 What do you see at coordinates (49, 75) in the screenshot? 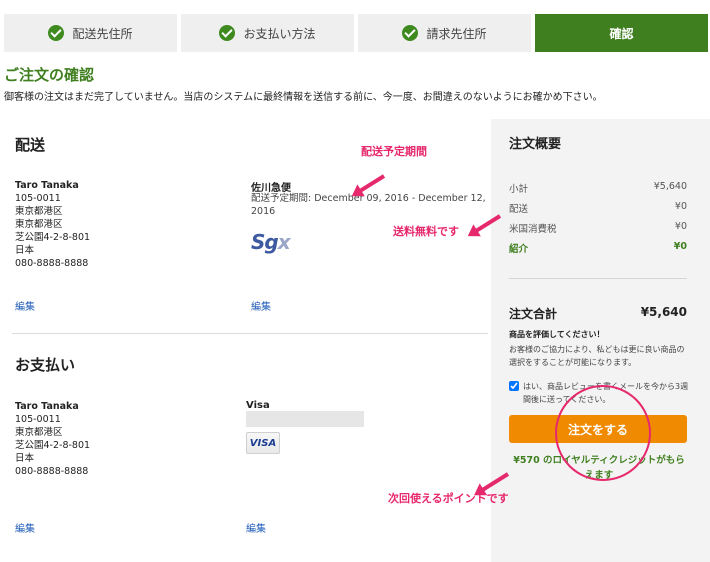
I see `page-title: ご注文の確認` at bounding box center [49, 75].